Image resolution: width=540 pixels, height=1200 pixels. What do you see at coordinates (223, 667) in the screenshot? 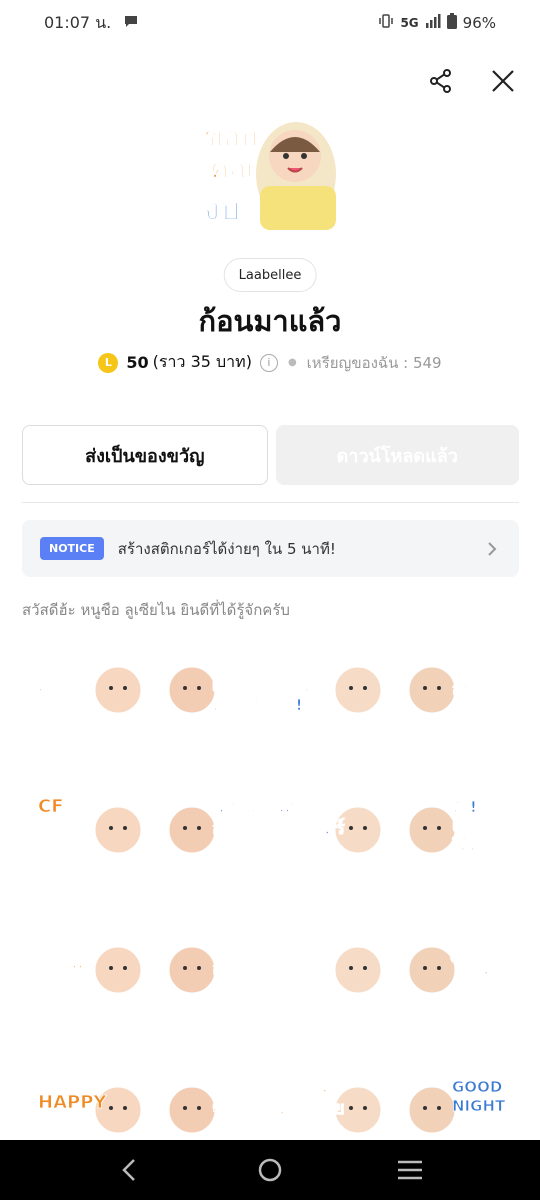
I see `sticker-text: เงิน` at bounding box center [223, 667].